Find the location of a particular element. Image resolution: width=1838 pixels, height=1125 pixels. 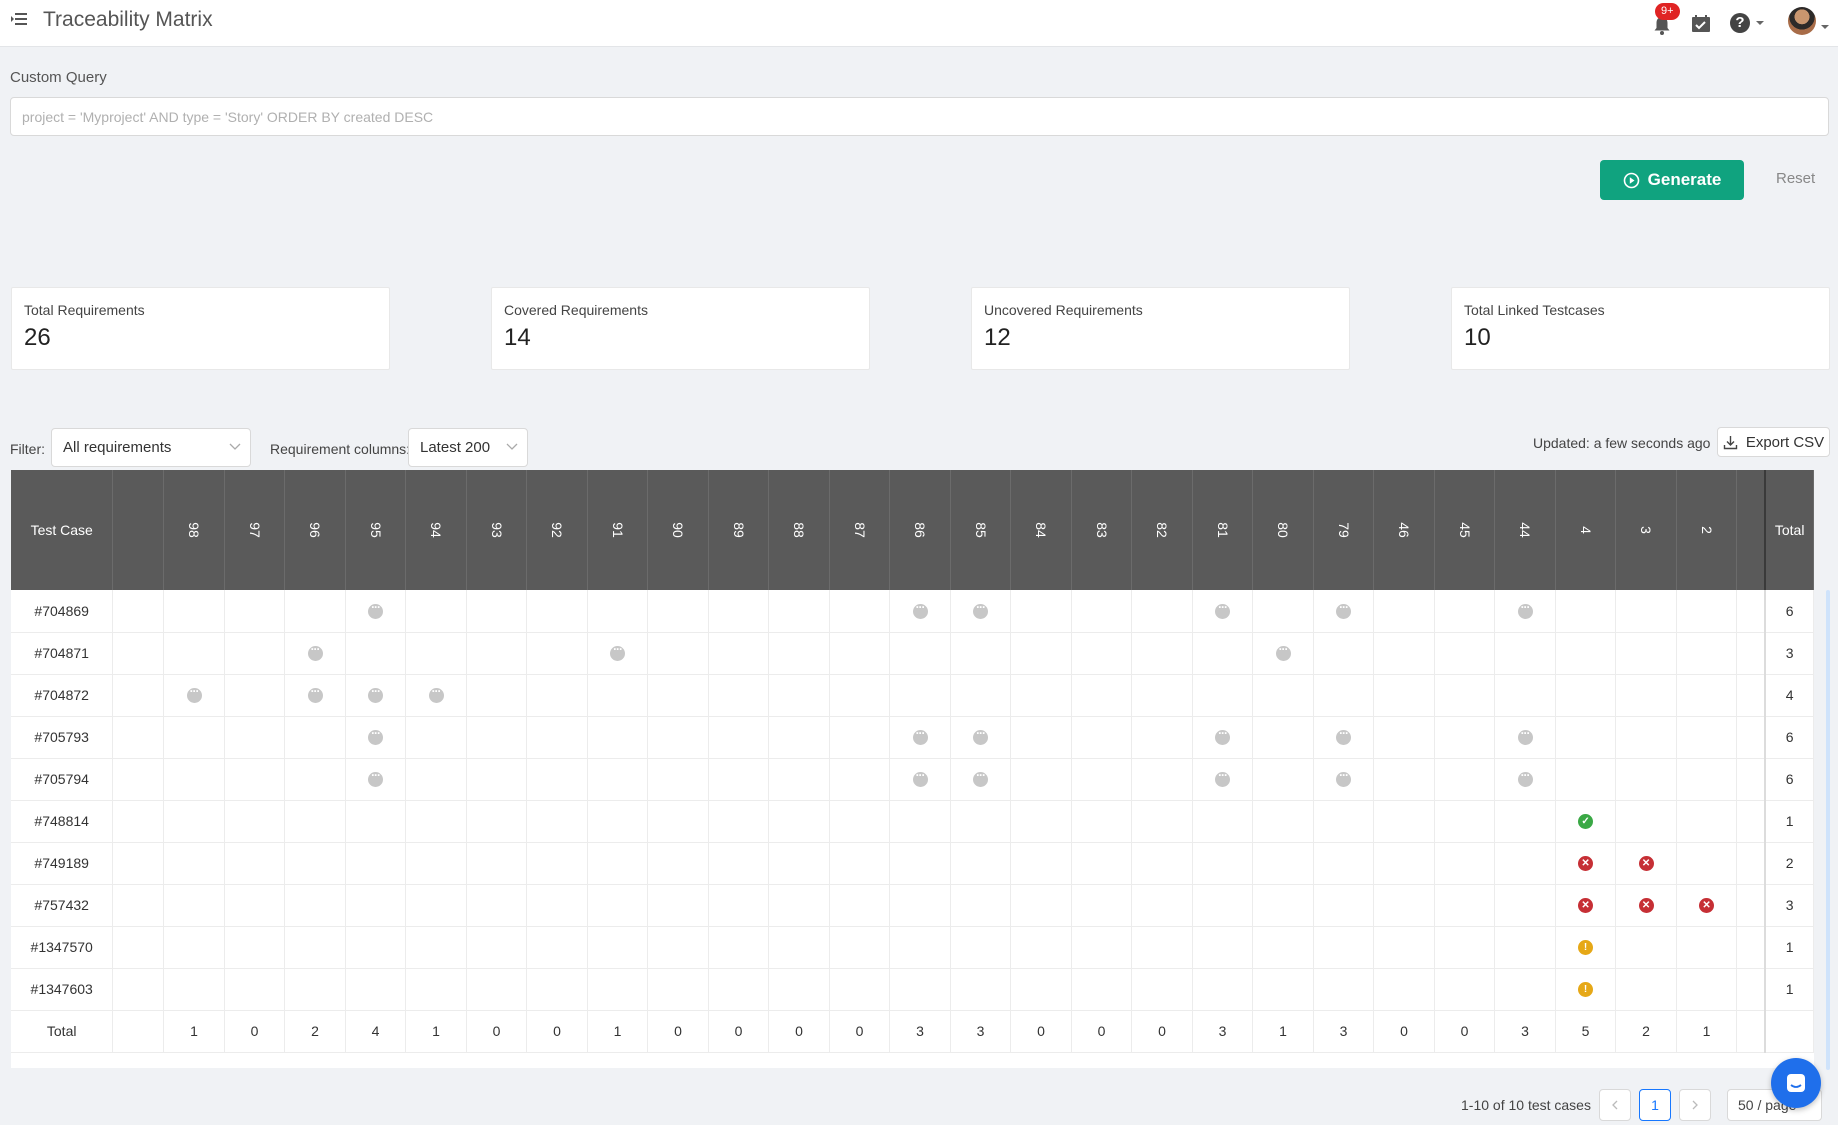

requirement-id: 83 is located at coordinates (1101, 530).